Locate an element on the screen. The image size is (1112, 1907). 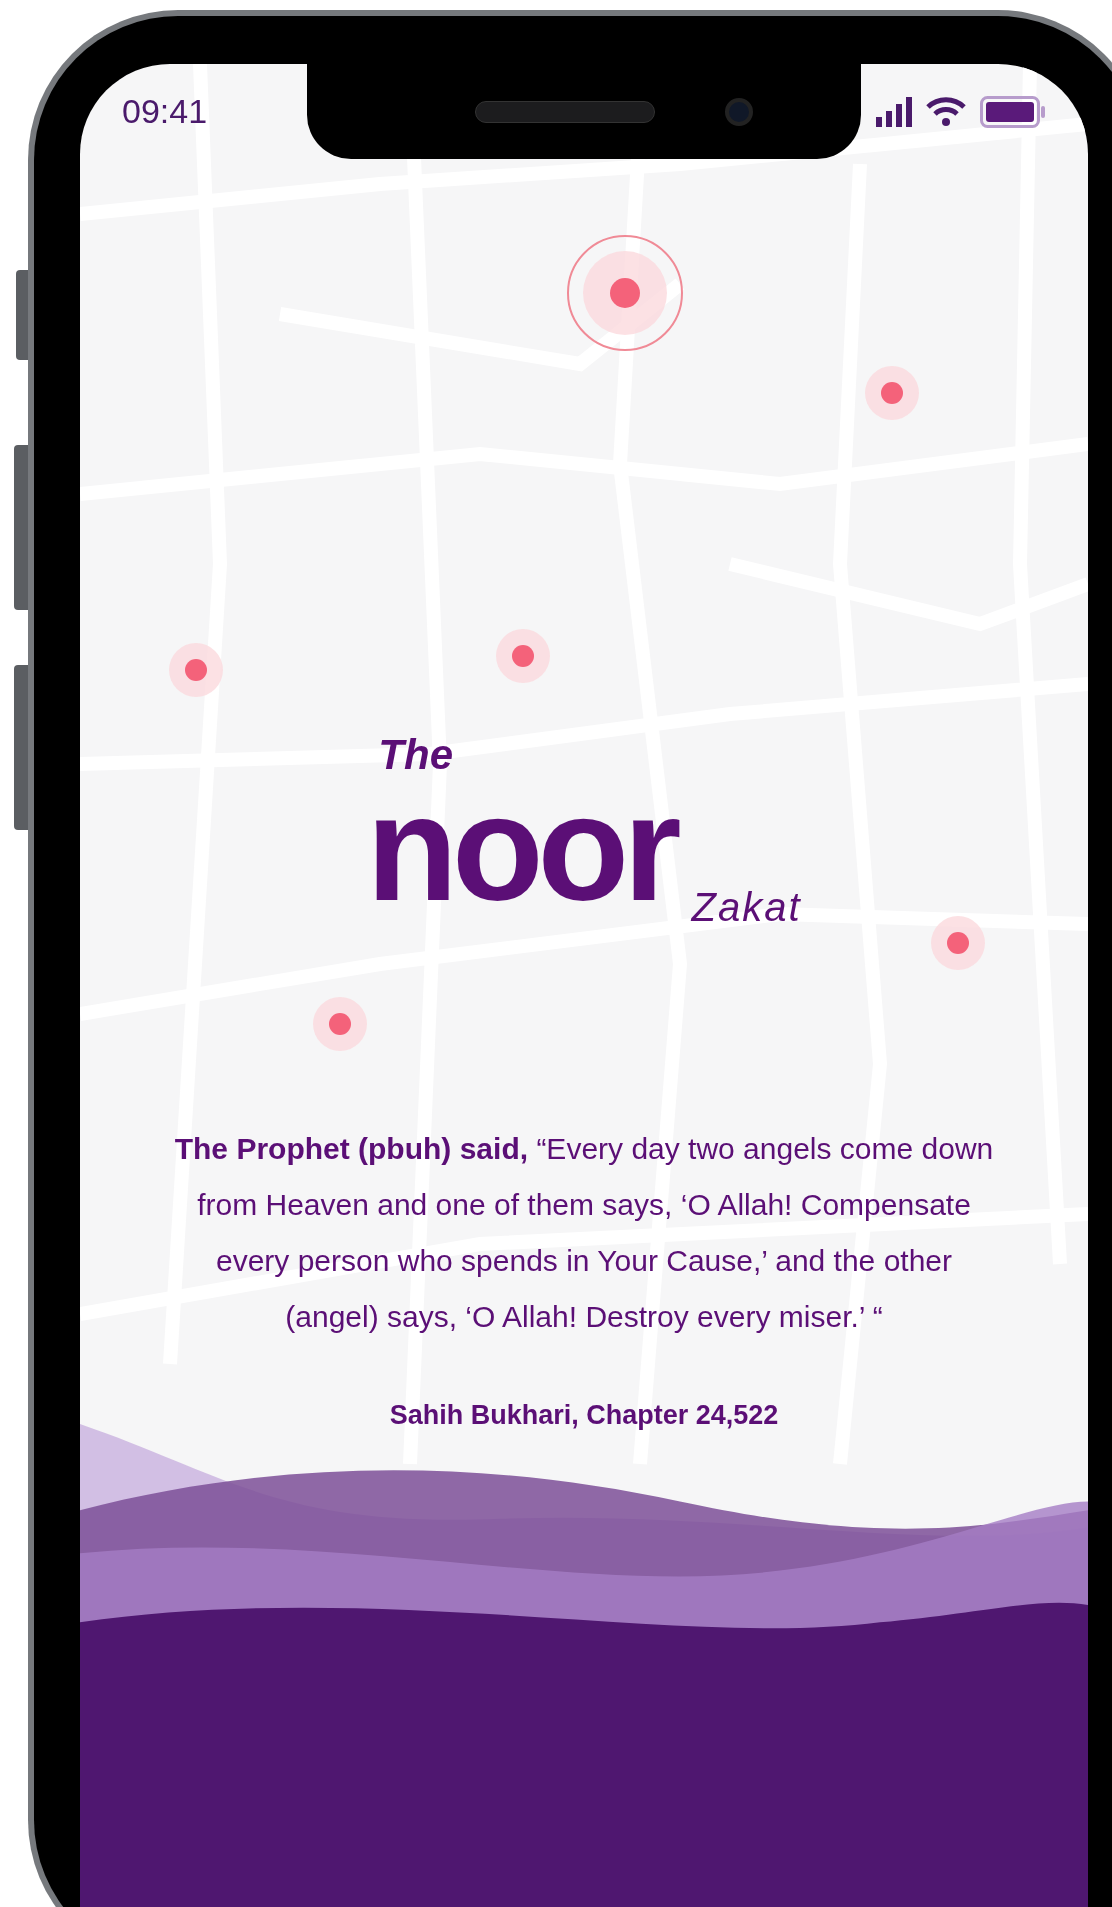
hadith-source: Sahih Bukhari, Chapter 24,522 is located at coordinates (584, 1415).